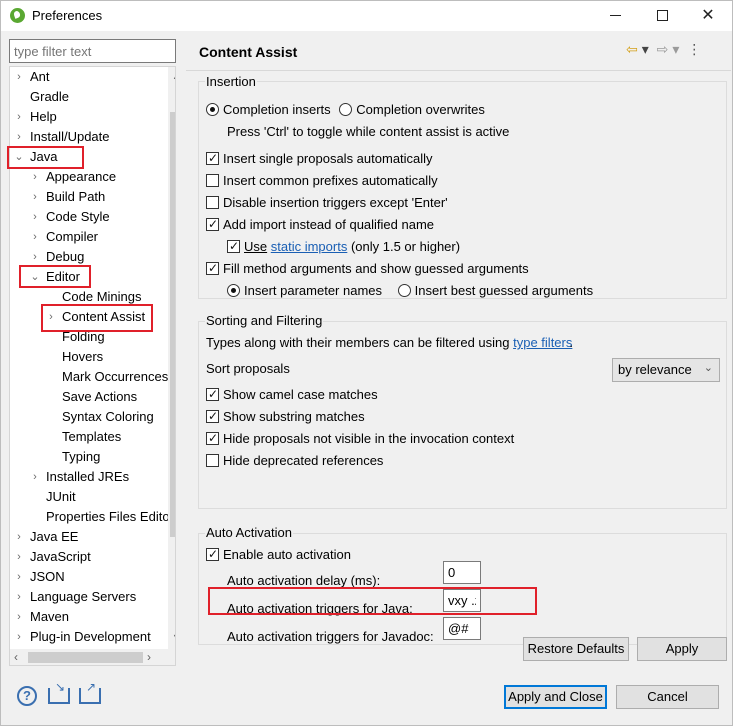  What do you see at coordinates (708, 16) in the screenshot?
I see `close-button: ✕` at bounding box center [708, 16].